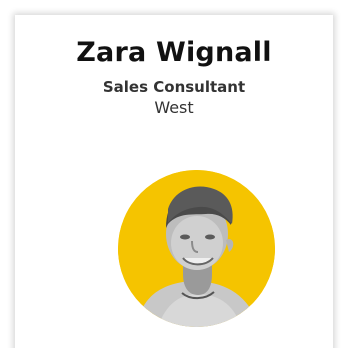 Image resolution: width=350 pixels, height=348 pixels. I want to click on profile-job-title: Sales Consultant, so click(174, 87).